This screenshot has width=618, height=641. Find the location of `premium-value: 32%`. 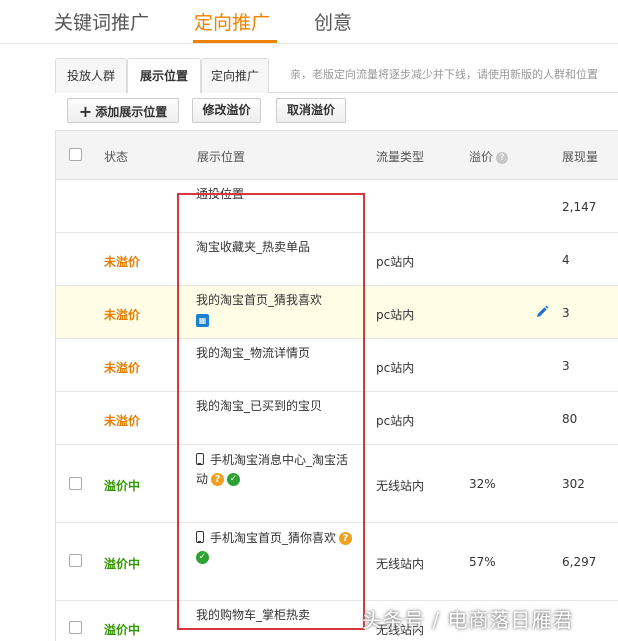

premium-value: 32% is located at coordinates (482, 484).